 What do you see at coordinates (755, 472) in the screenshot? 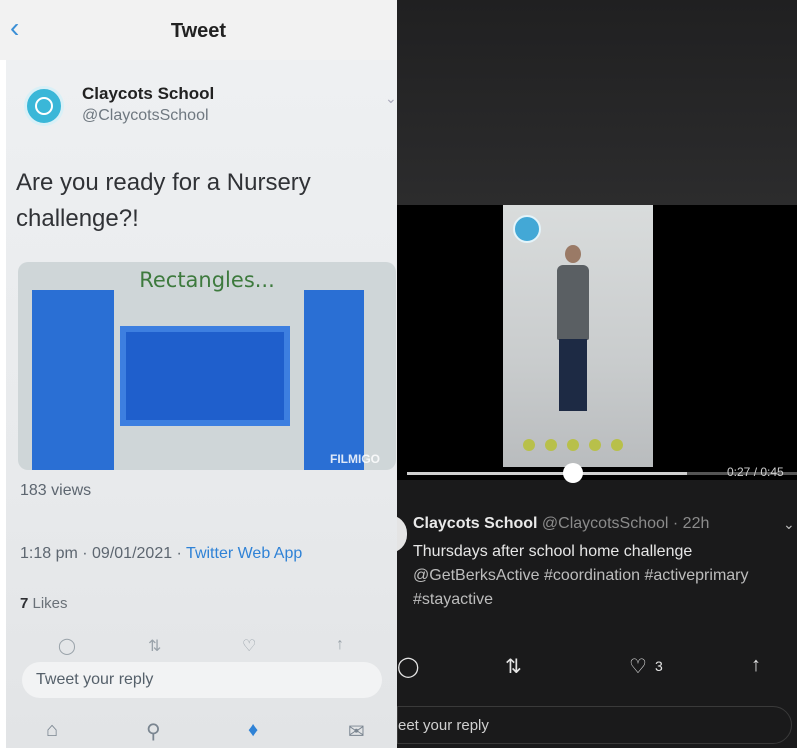
I see `video-time: 0:27 / 0:45` at bounding box center [755, 472].